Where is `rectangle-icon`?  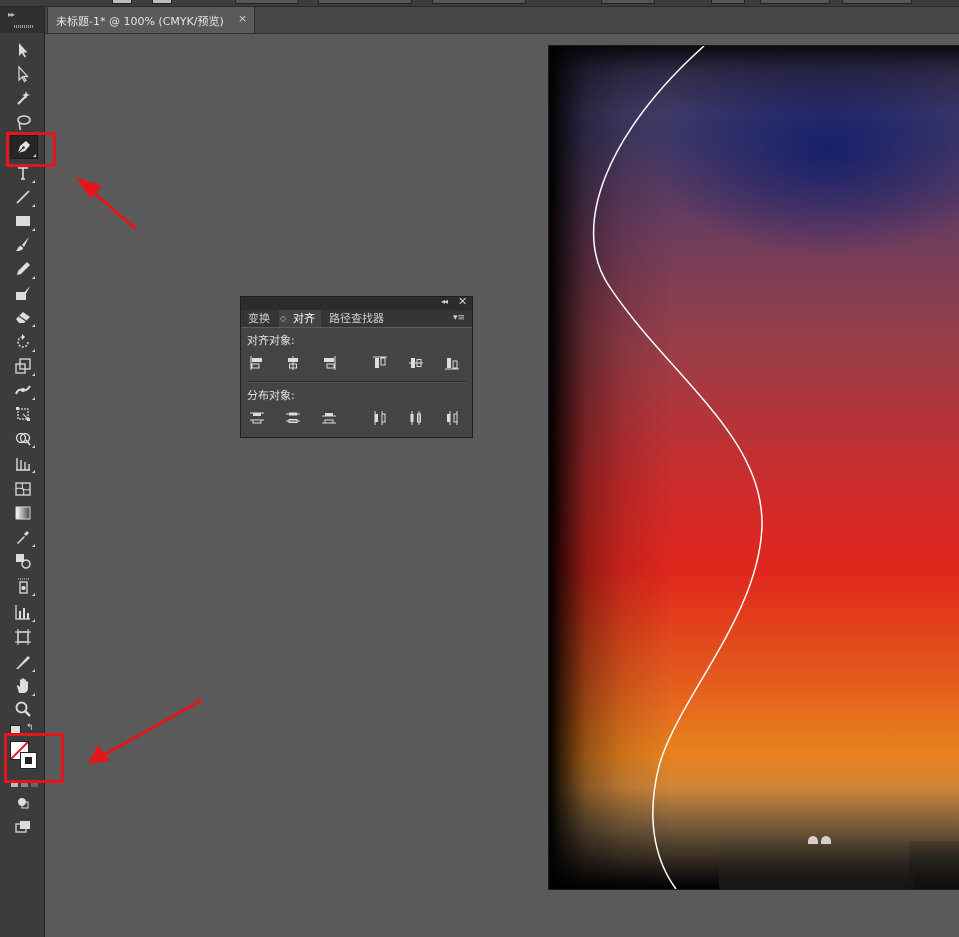 rectangle-icon is located at coordinates (23, 221).